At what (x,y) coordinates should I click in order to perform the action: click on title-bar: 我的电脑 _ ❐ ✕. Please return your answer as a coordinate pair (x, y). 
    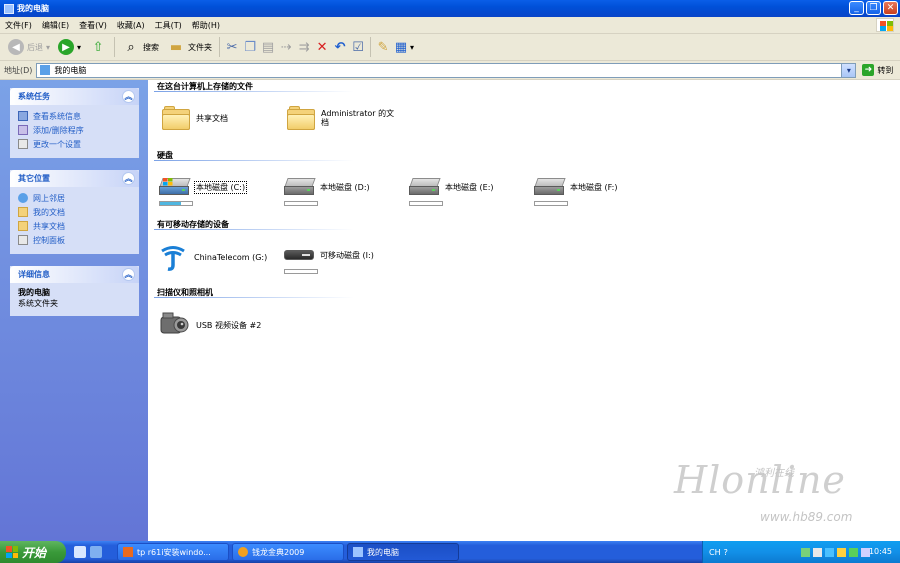
    Looking at the image, I should click on (450, 8).